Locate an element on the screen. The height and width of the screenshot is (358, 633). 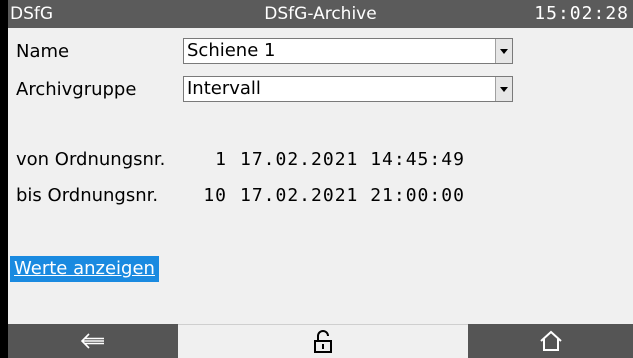
unlock-button is located at coordinates (323, 341).